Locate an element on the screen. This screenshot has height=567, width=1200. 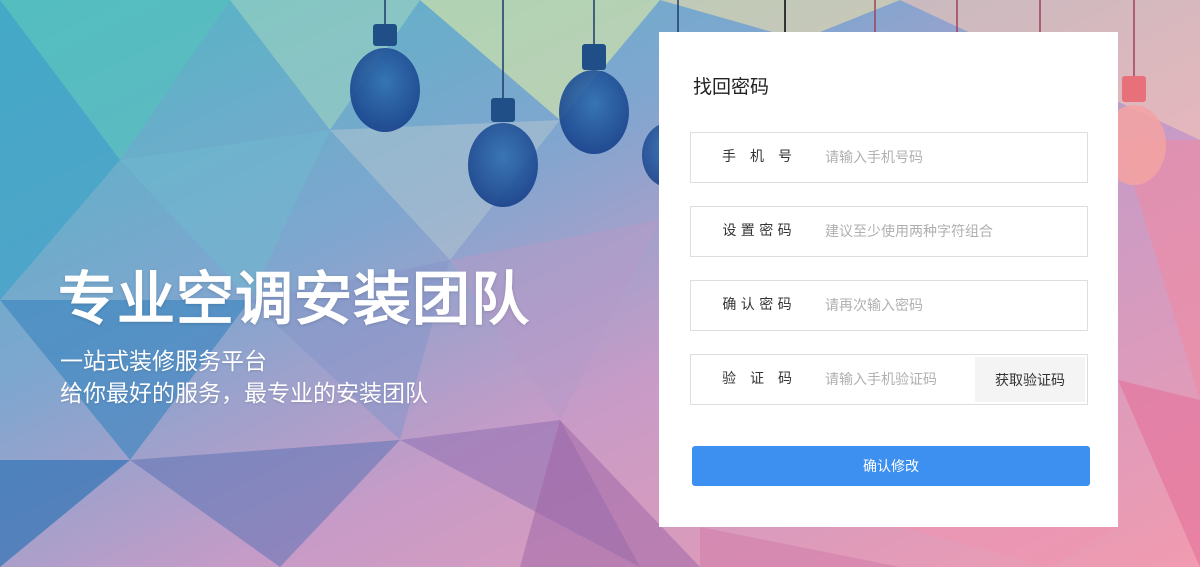
phone-field: 手 机 号 is located at coordinates (889, 157).